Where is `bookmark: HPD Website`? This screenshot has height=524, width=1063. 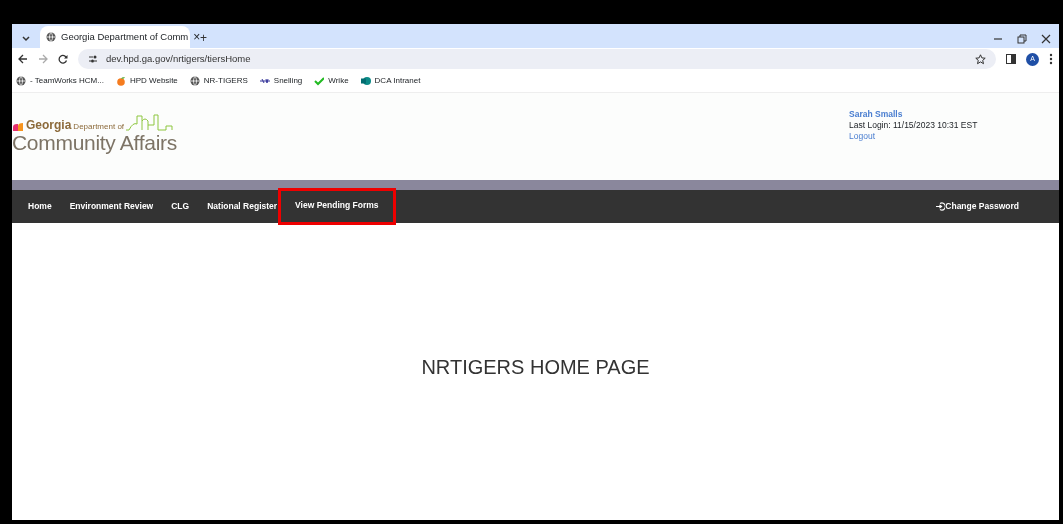 bookmark: HPD Website is located at coordinates (146, 81).